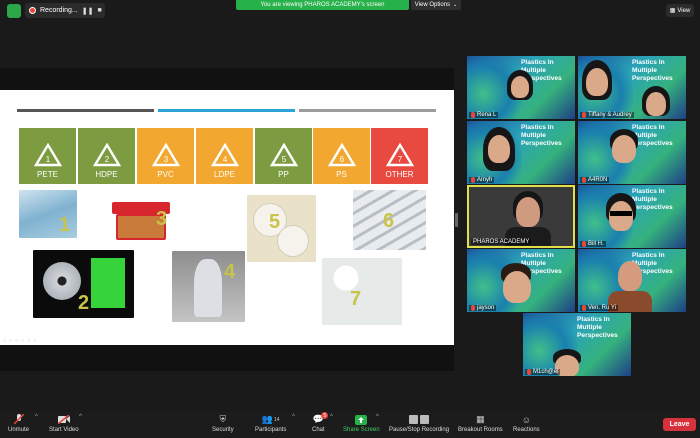  What do you see at coordinates (83, 284) in the screenshot?
I see `cd-and-bag-photo: 2` at bounding box center [83, 284].